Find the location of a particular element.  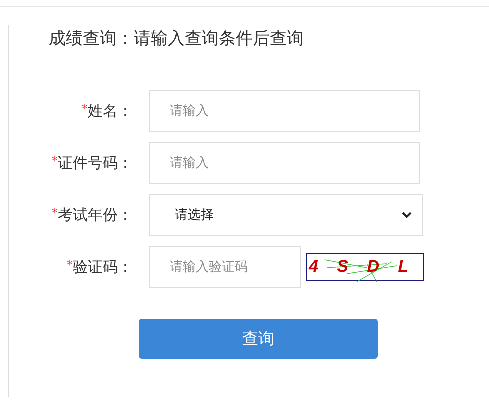

captcha-field: 请输入验证码 is located at coordinates (225, 267).